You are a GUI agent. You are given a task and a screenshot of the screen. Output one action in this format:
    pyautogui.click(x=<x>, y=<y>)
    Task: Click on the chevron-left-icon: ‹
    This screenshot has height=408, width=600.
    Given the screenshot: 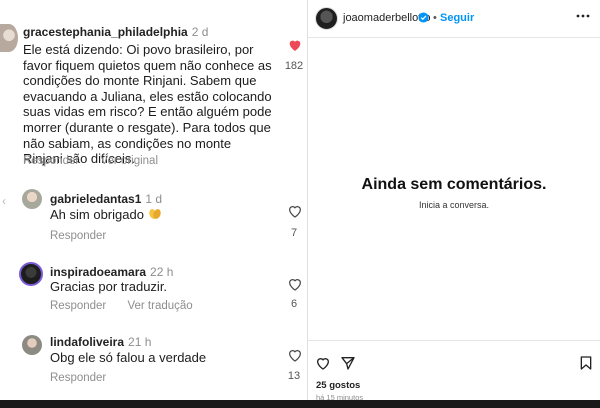 What is the action you would take?
    pyautogui.click(x=8, y=201)
    